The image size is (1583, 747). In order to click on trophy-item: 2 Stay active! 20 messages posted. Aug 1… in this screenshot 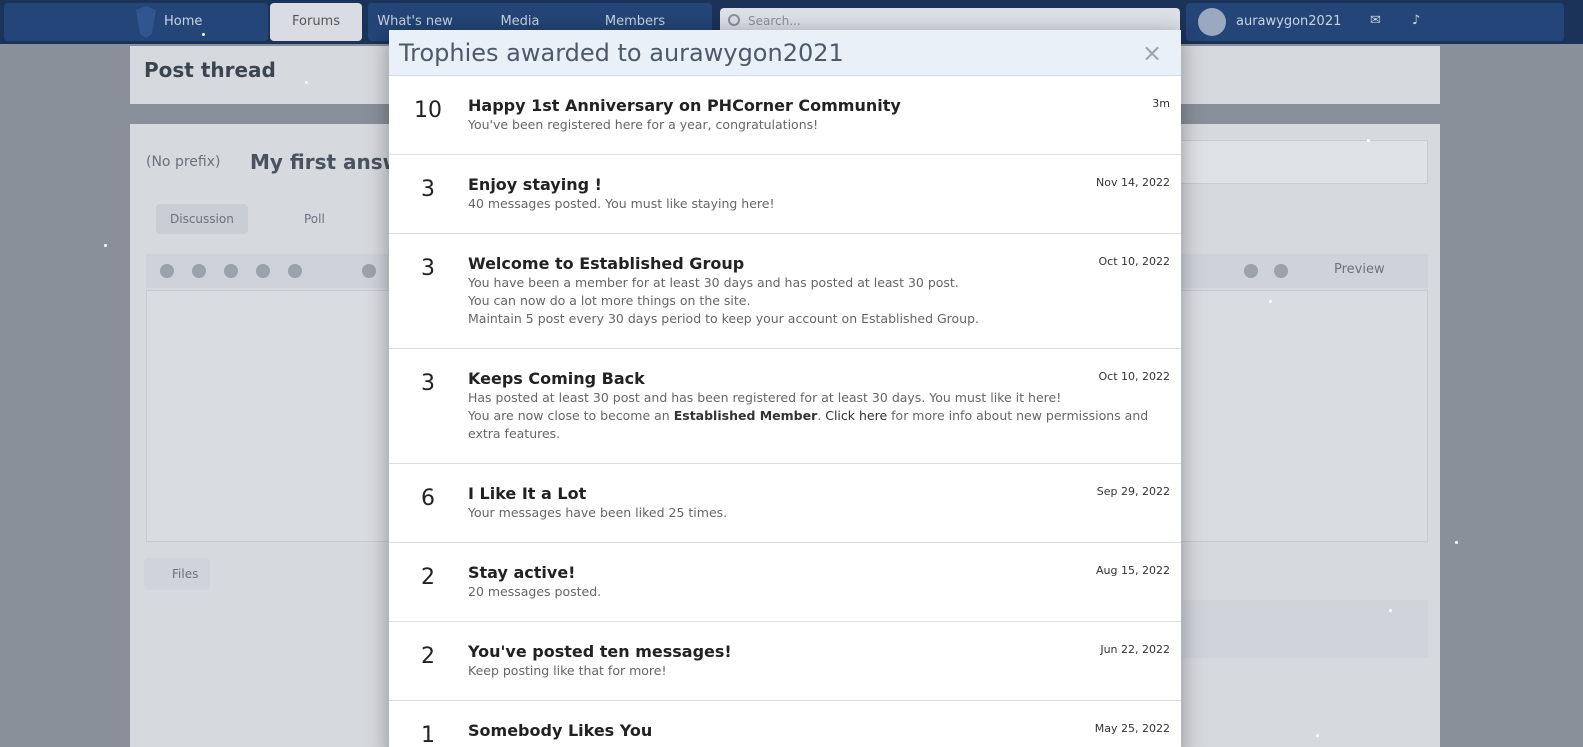, I will do `click(785, 582)`.